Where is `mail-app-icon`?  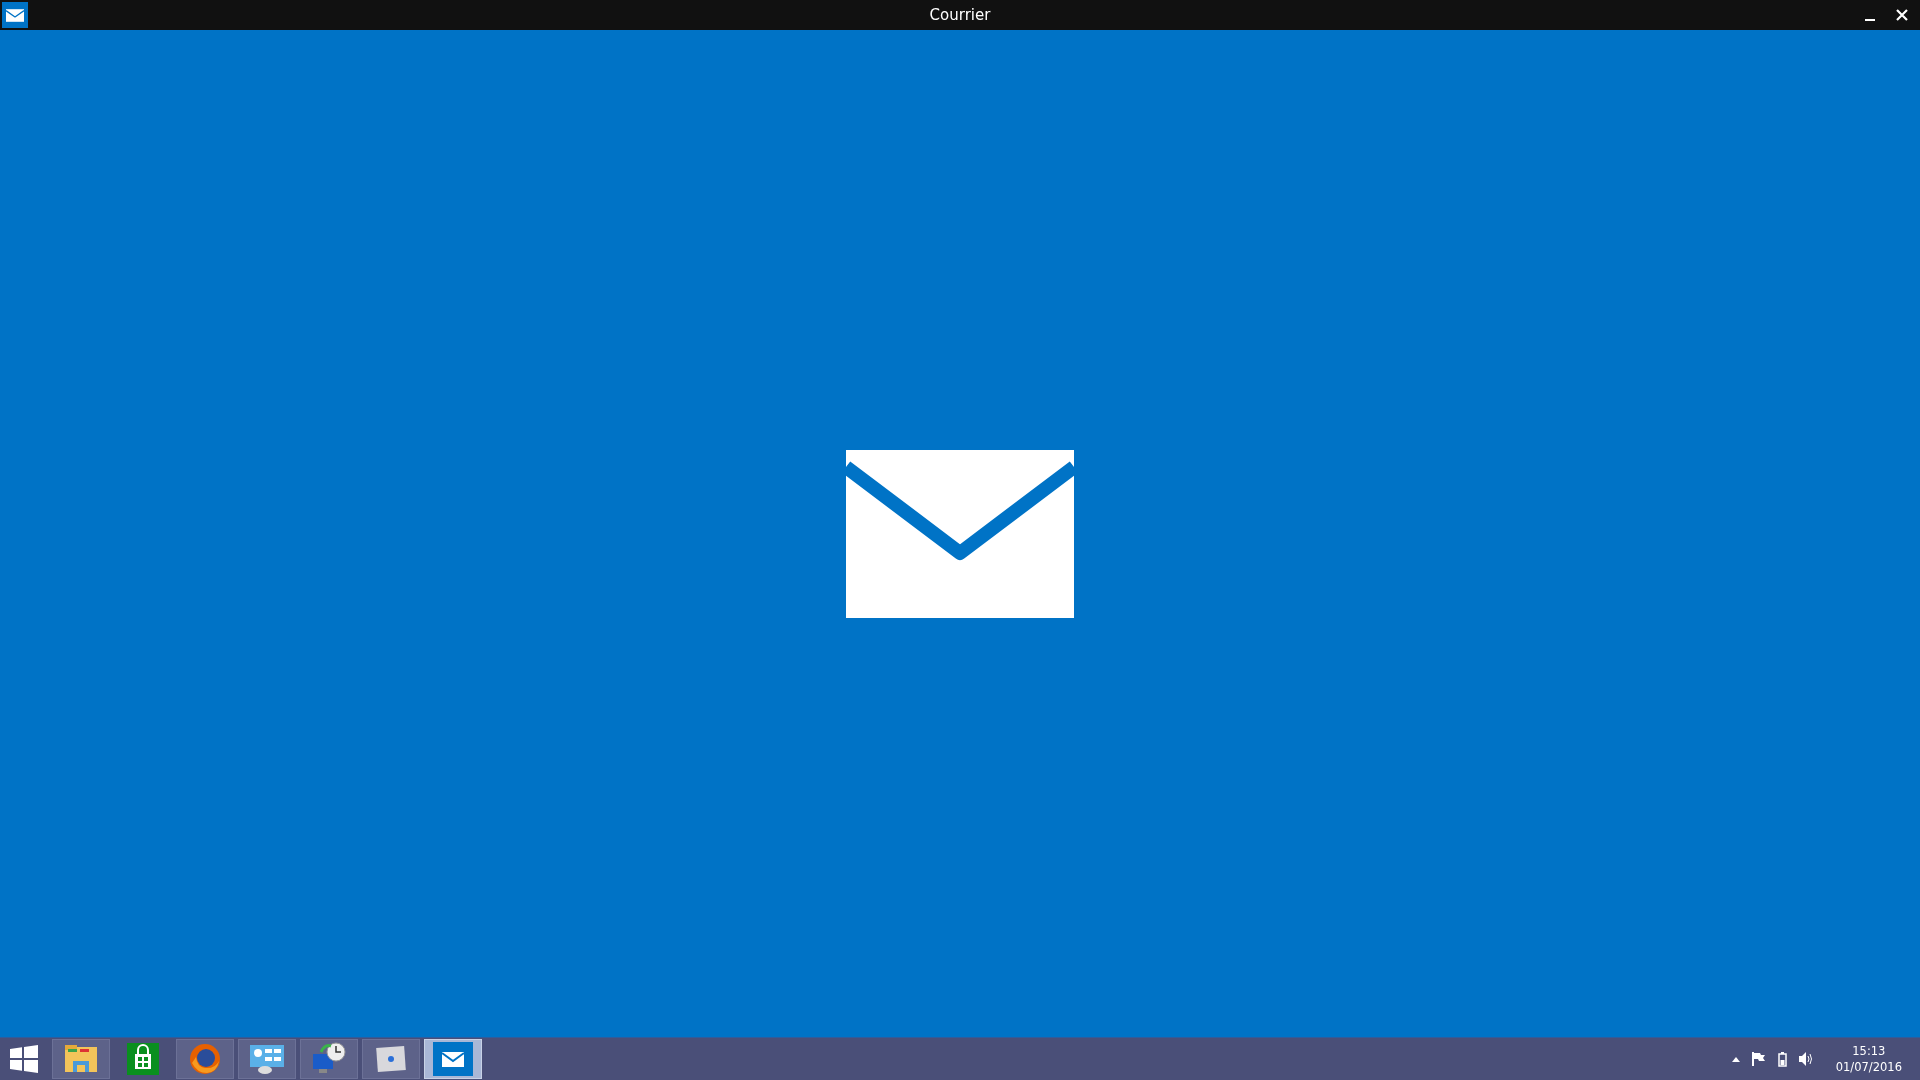 mail-app-icon is located at coordinates (15, 15).